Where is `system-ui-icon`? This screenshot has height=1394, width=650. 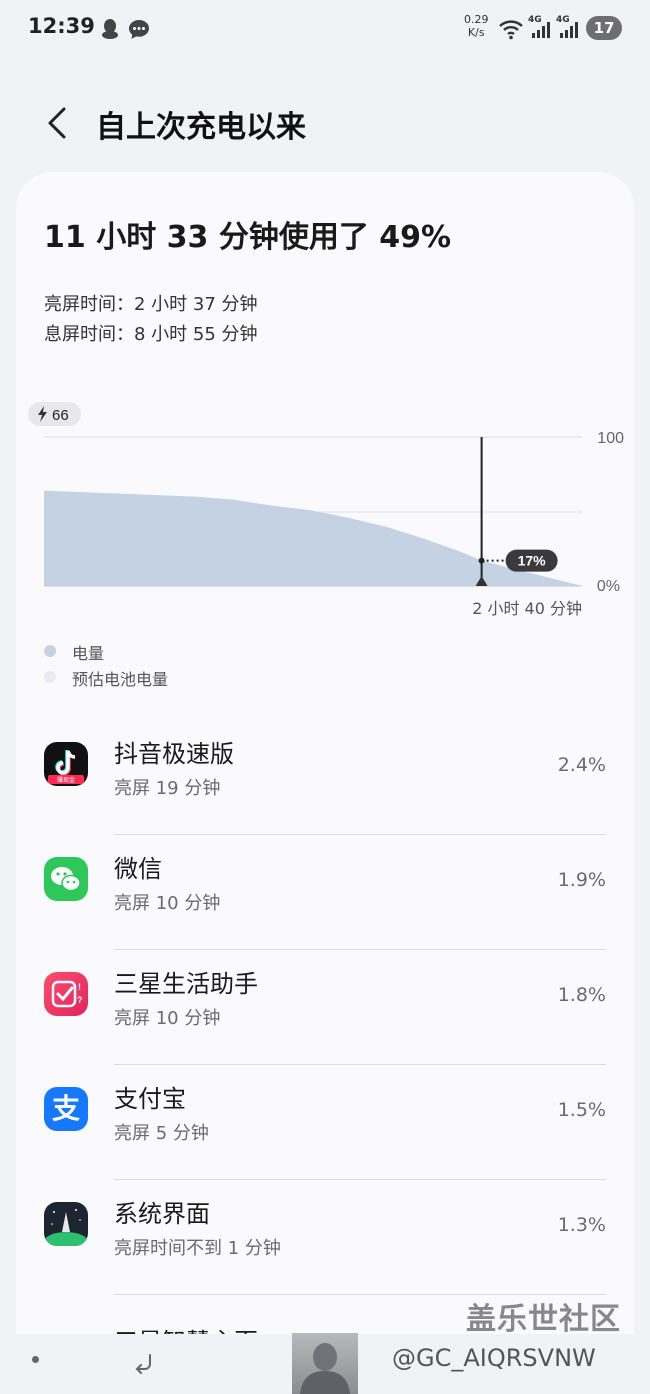 system-ui-icon is located at coordinates (66, 1224).